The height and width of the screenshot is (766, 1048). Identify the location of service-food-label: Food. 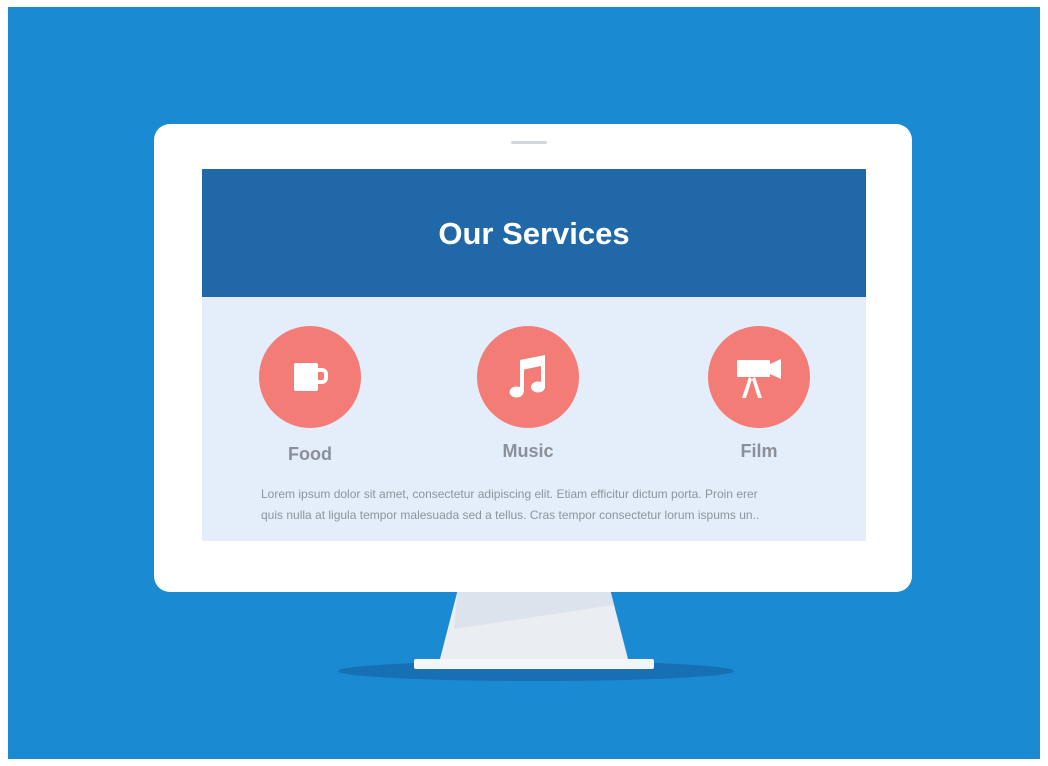
(310, 454).